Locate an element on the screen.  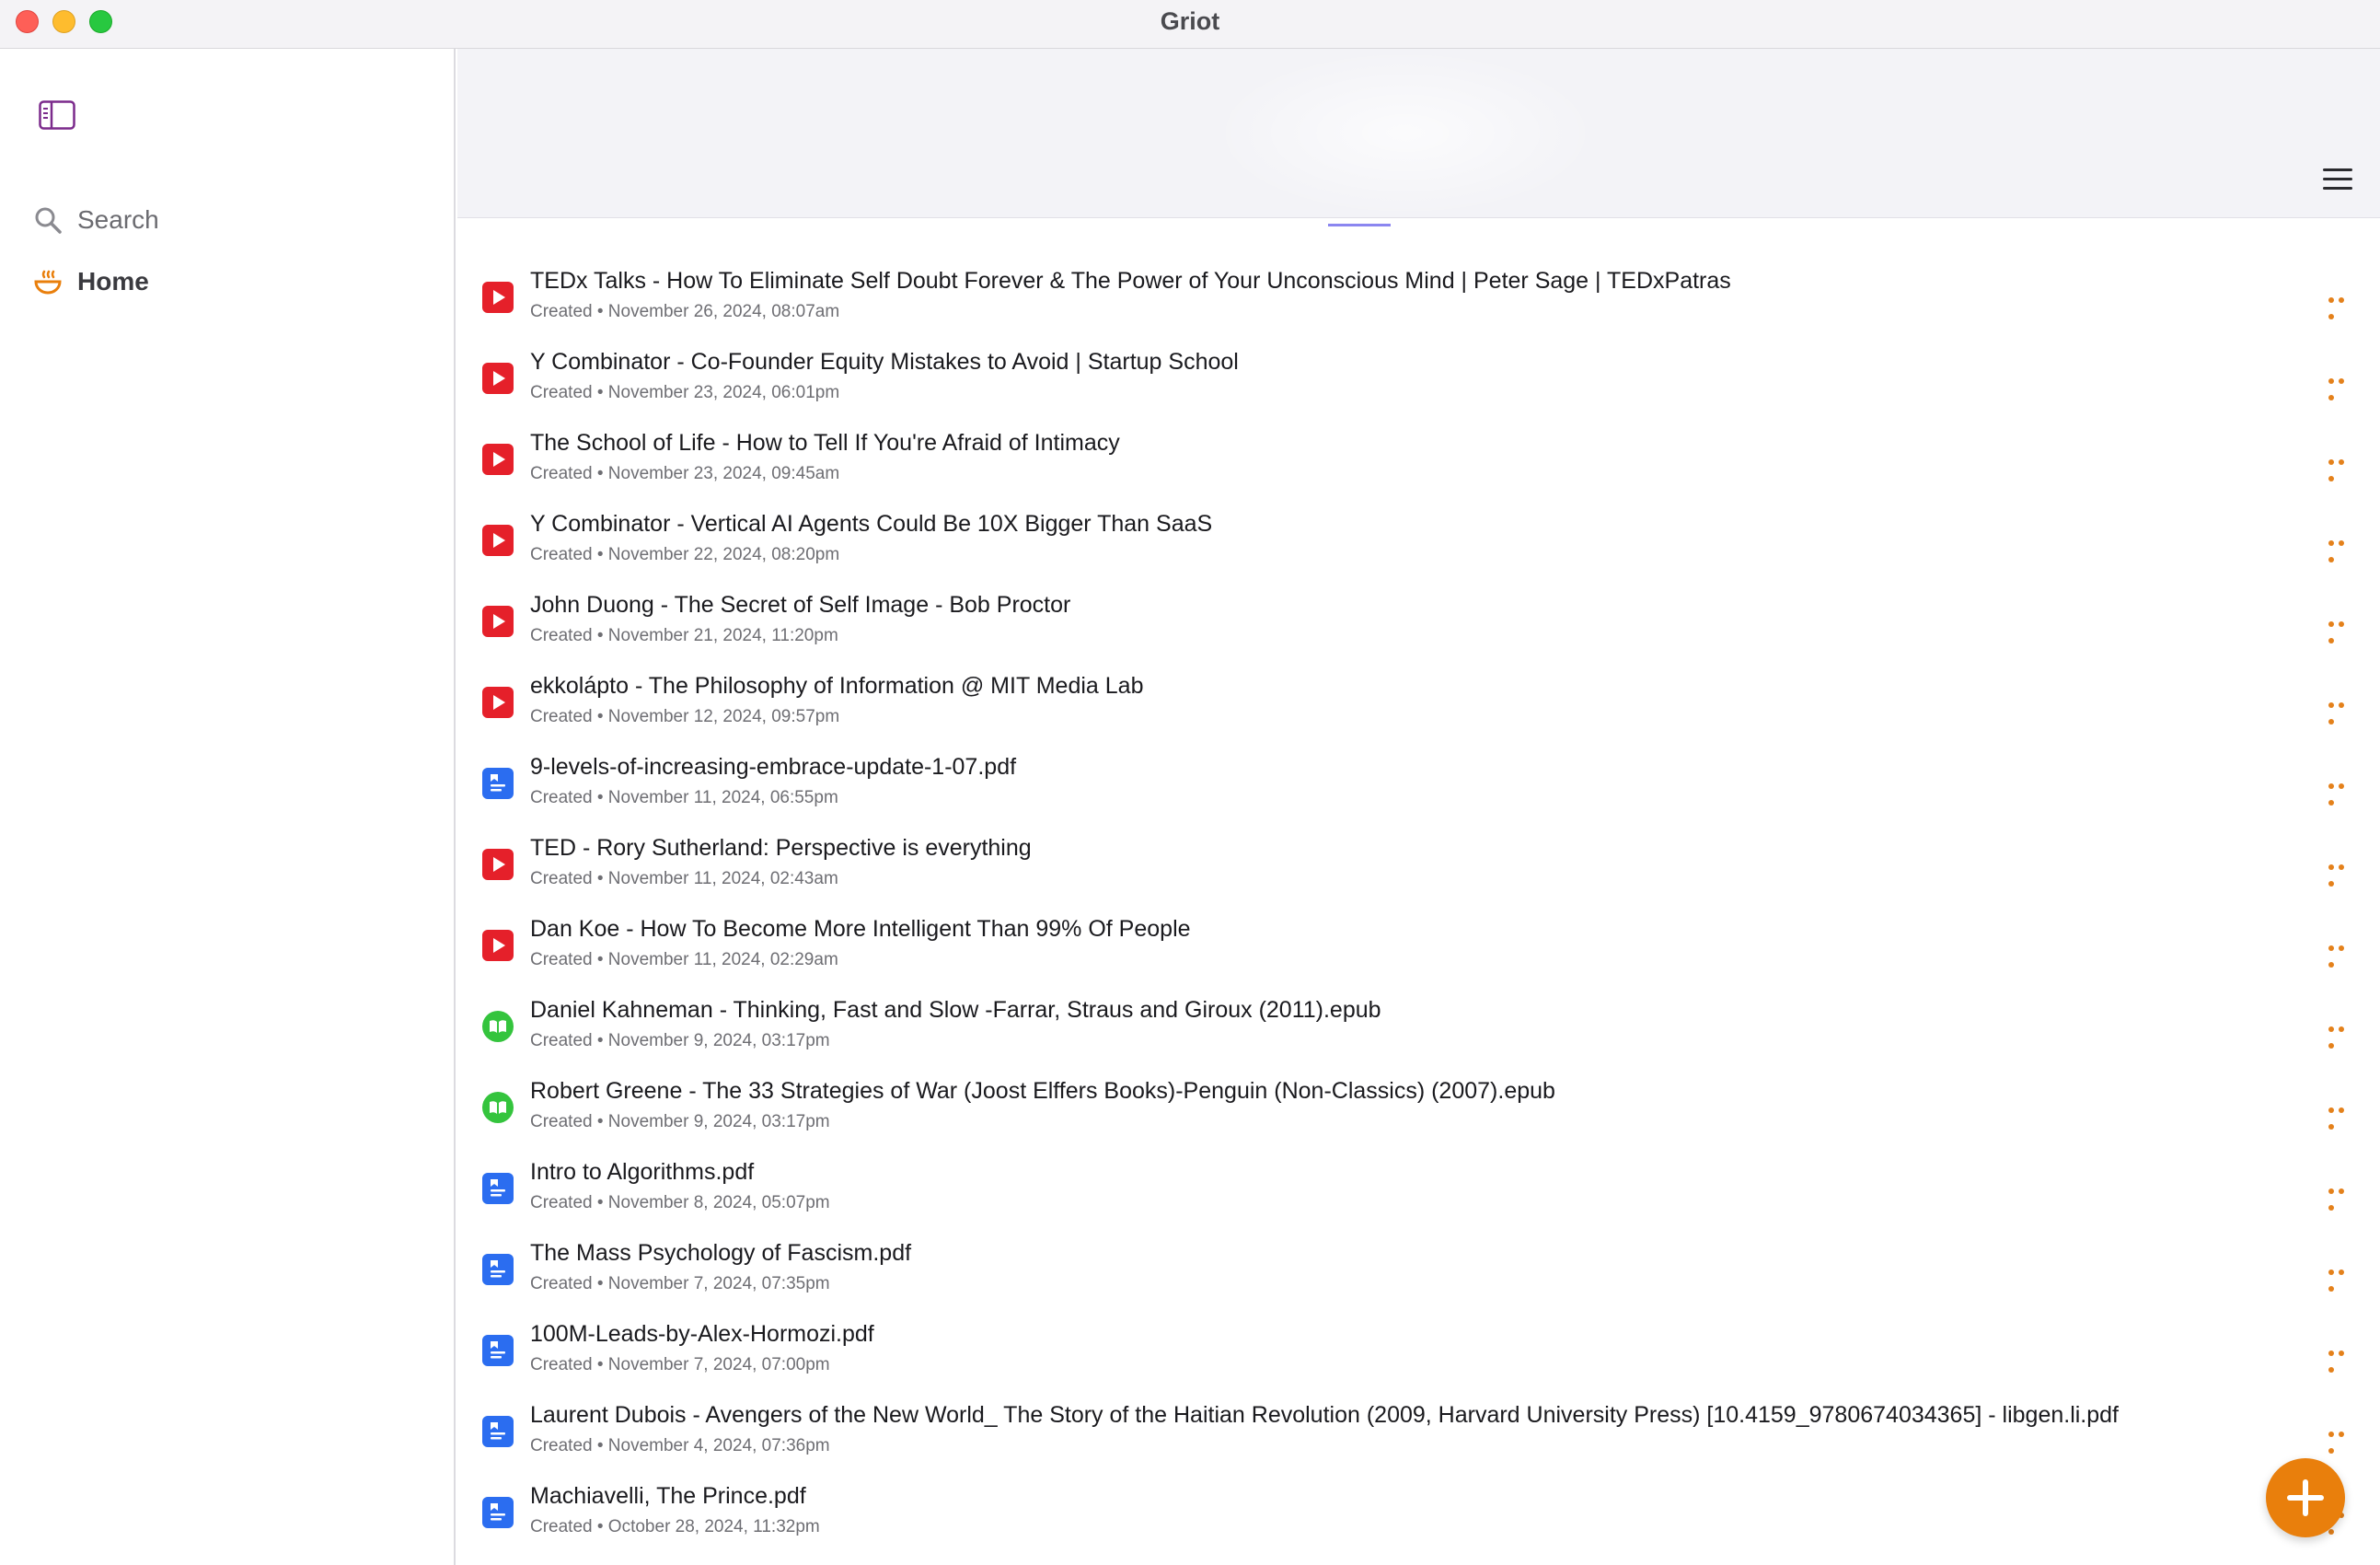
sidebar-toggle-icon is located at coordinates (57, 115).